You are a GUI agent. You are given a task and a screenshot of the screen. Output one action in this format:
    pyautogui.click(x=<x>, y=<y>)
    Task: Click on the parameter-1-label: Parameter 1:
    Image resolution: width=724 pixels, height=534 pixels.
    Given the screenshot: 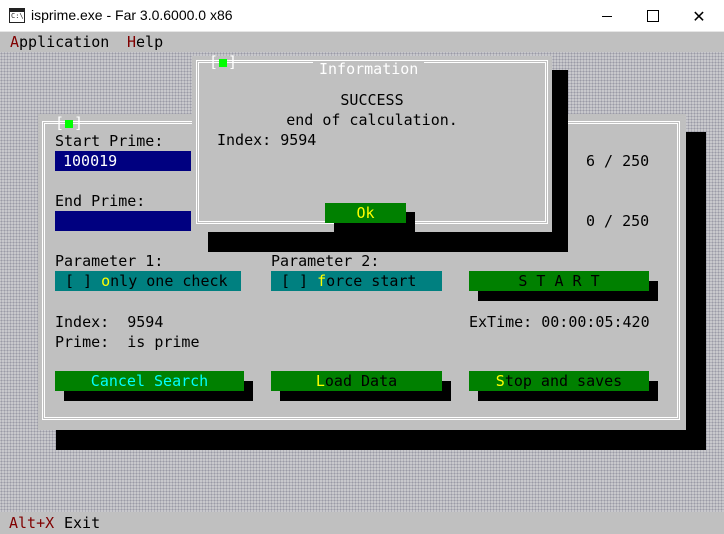 What is the action you would take?
    pyautogui.click(x=109, y=261)
    